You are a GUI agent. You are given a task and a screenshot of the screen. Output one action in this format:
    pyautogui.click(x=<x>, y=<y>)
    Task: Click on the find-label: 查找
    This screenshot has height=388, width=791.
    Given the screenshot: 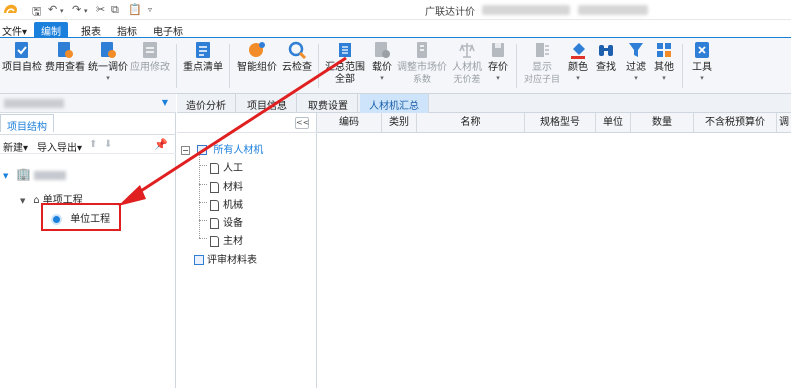 What is the action you would take?
    pyautogui.click(x=606, y=67)
    